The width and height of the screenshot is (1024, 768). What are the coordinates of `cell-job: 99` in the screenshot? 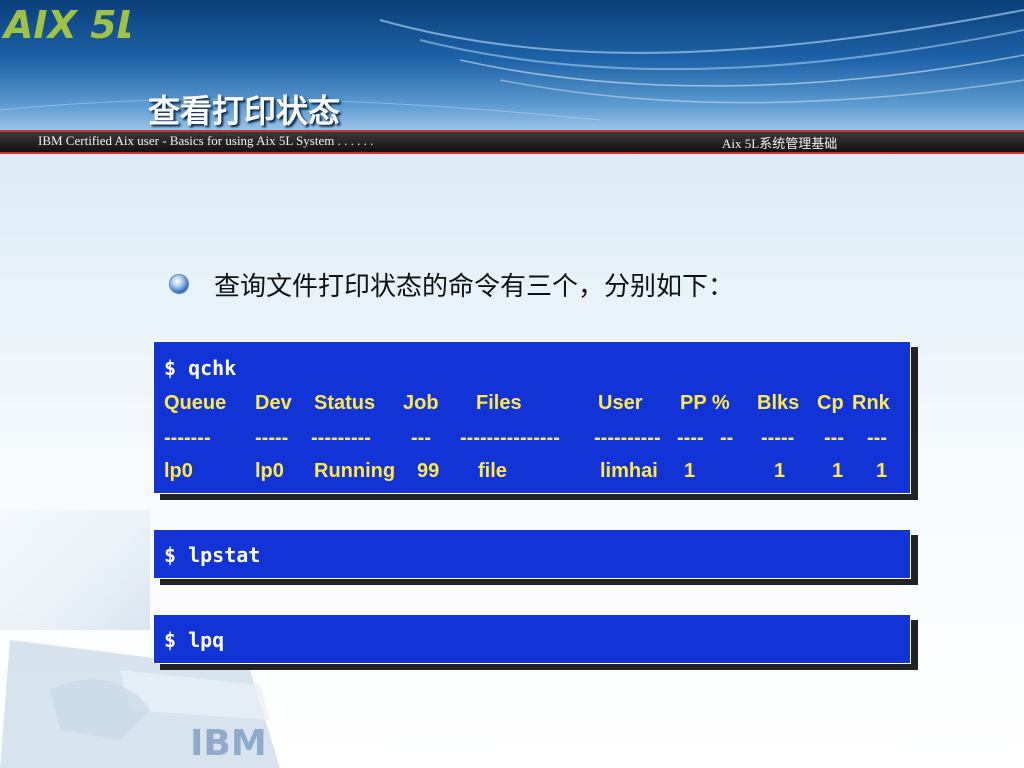 It's located at (428, 471).